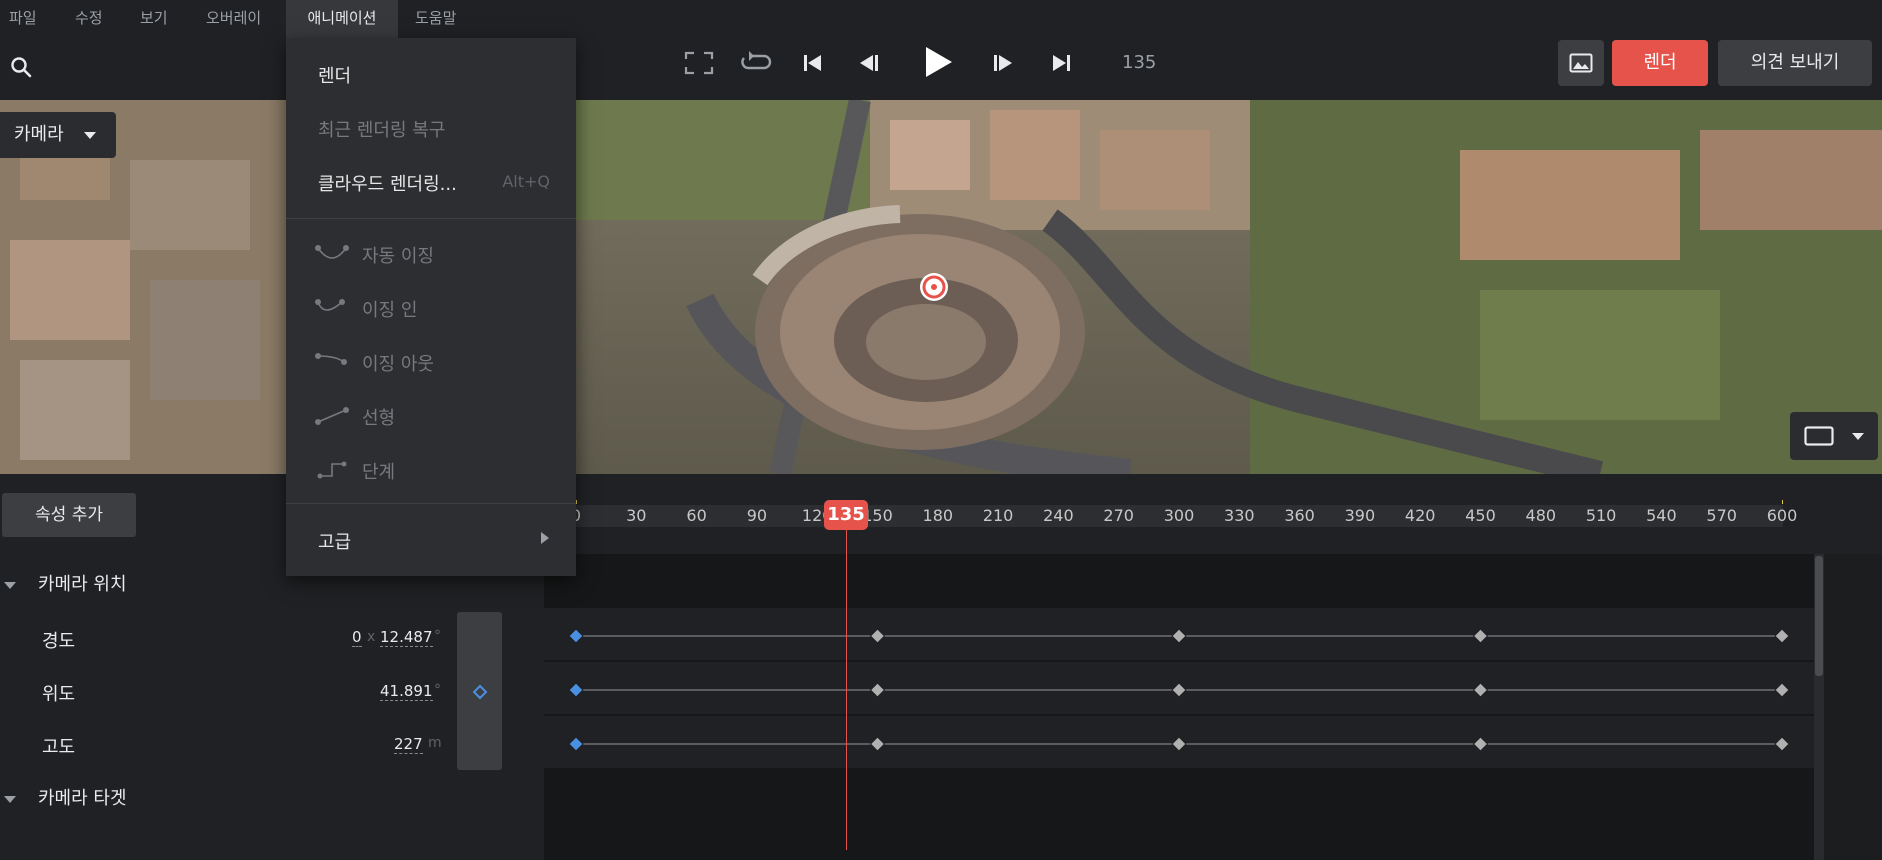  Describe the element at coordinates (332, 254) in the screenshot. I see `auto-ease-icon` at that location.